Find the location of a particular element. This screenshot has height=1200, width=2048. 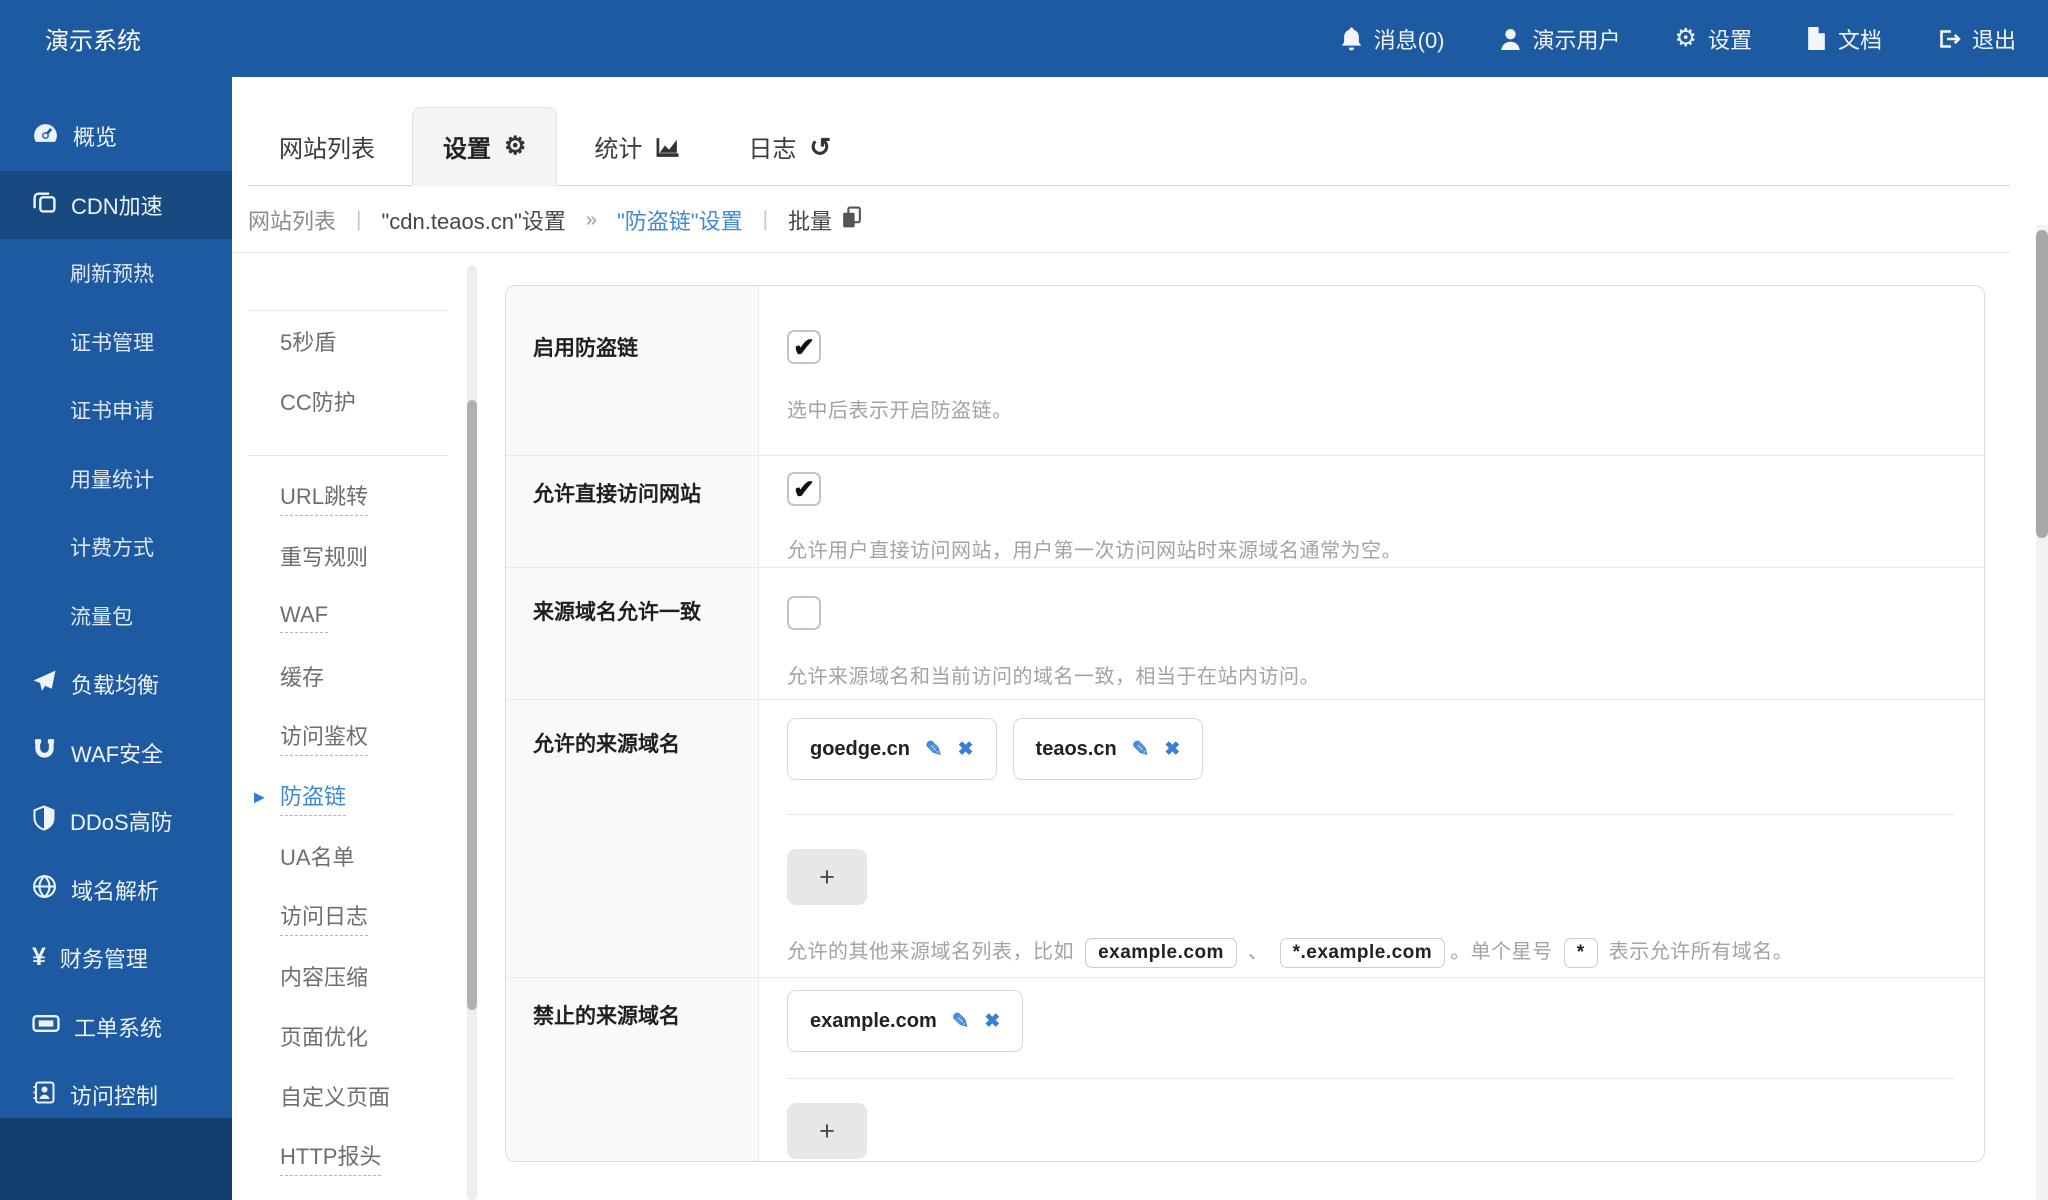

contact-card-icon is located at coordinates (44, 1095).